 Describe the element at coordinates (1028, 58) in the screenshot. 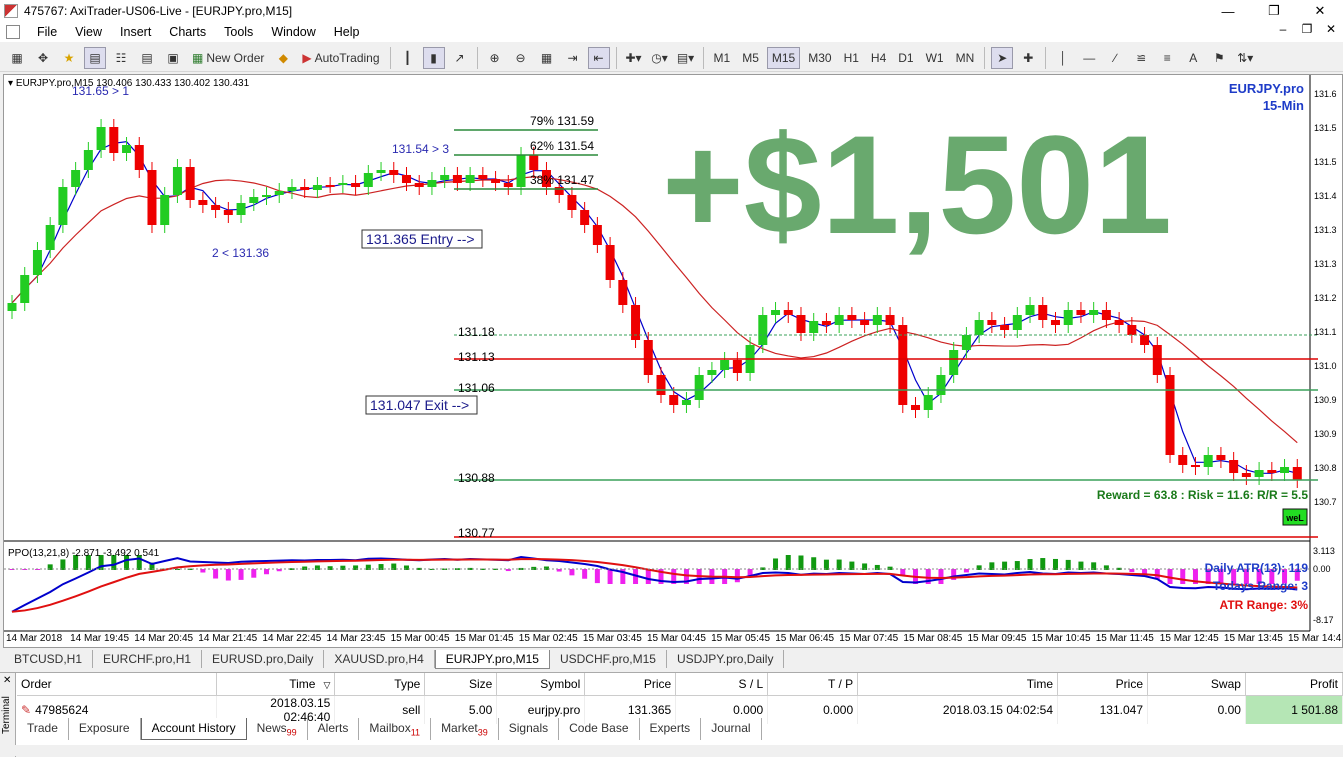

I see `crosshair-icon: ✚` at that location.